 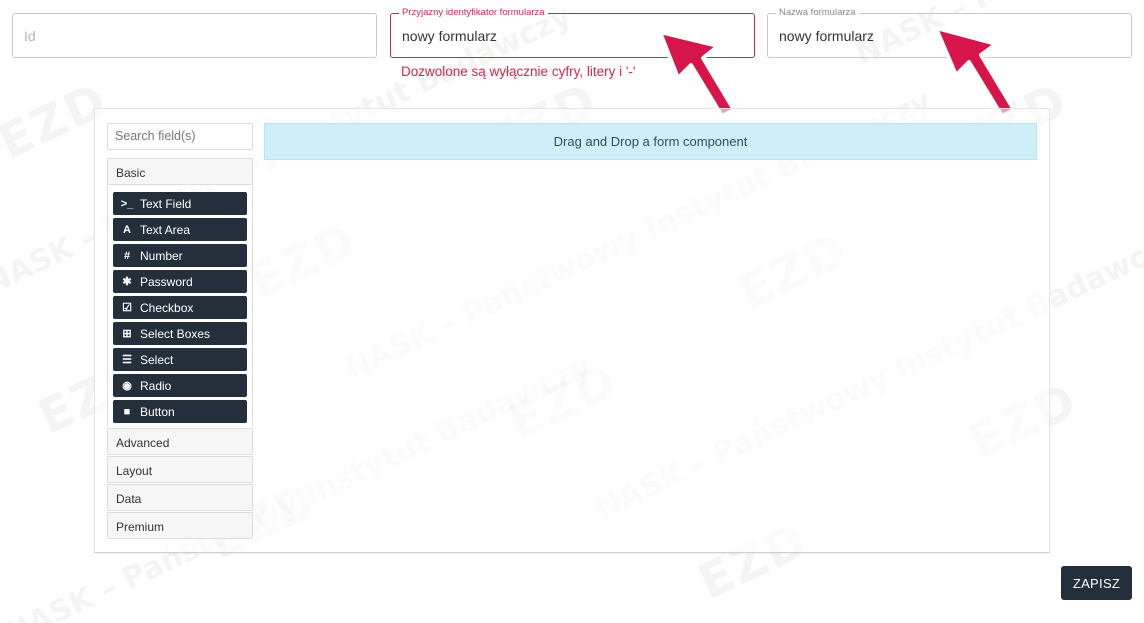 I want to click on component-checkbox: ☑ Checkbox, so click(x=180, y=307).